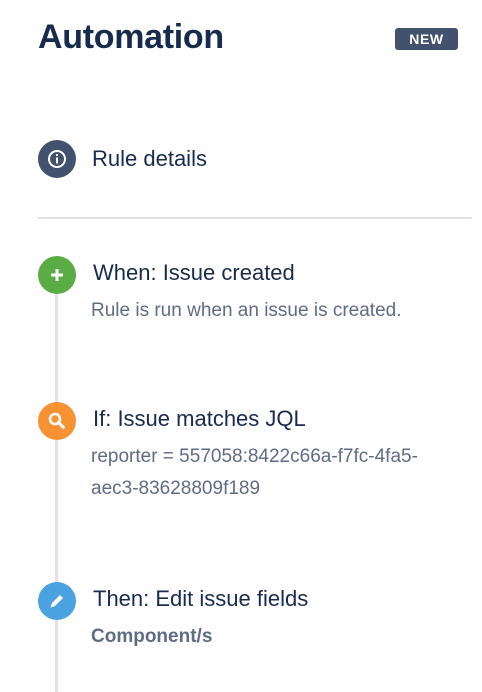 This screenshot has height=692, width=482. I want to click on rule-details-label: Rule details, so click(149, 158).